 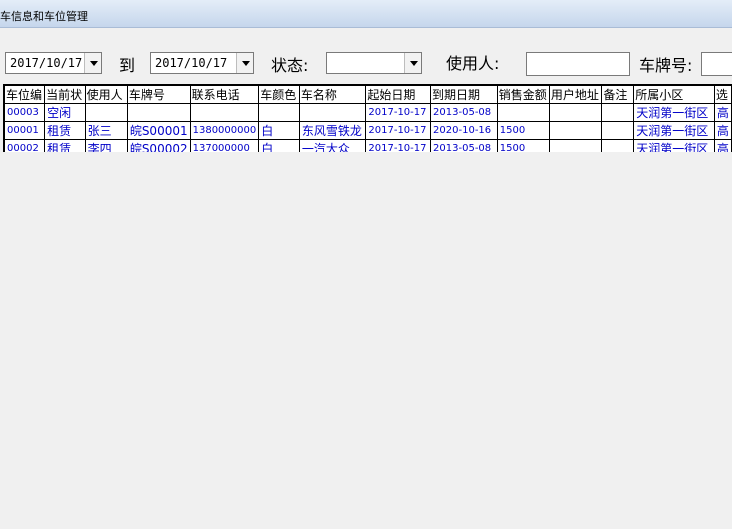 I want to click on table-cell: 137000000, so click(x=224, y=145).